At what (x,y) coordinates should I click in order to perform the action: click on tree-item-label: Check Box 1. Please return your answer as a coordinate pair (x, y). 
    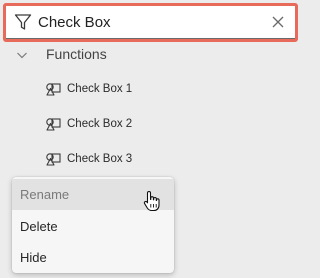
    Looking at the image, I should click on (100, 89).